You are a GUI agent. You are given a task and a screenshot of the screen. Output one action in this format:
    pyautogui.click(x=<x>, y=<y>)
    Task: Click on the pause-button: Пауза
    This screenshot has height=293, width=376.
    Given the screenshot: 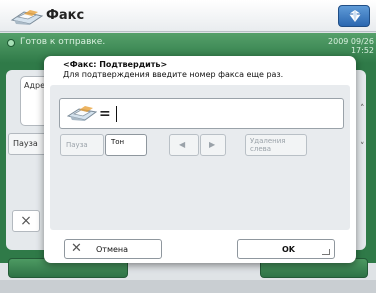 What is the action you would take?
    pyautogui.click(x=82, y=145)
    